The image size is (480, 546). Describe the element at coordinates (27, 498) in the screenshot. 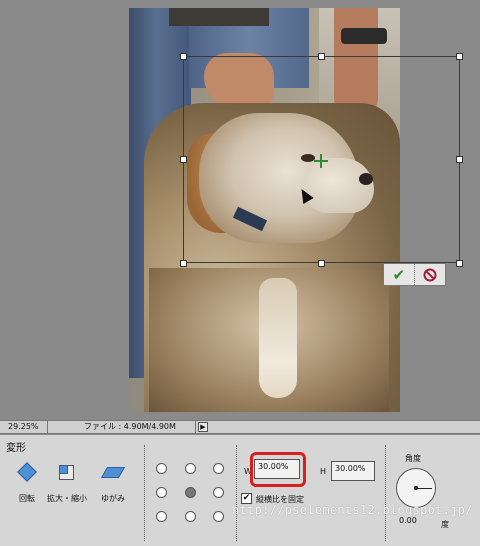

I see `rotate-tool-label: 回転` at that location.